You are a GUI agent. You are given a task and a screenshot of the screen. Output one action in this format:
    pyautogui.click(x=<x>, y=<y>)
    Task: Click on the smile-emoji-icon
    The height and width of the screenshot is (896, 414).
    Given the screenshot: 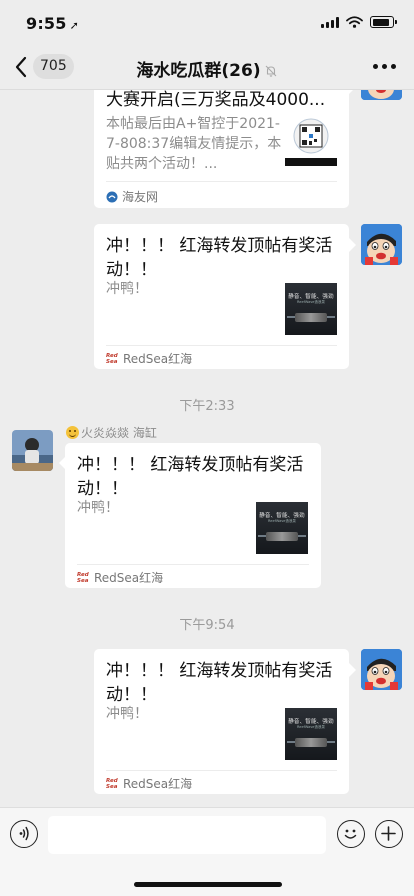 What is the action you would take?
    pyautogui.click(x=72, y=432)
    